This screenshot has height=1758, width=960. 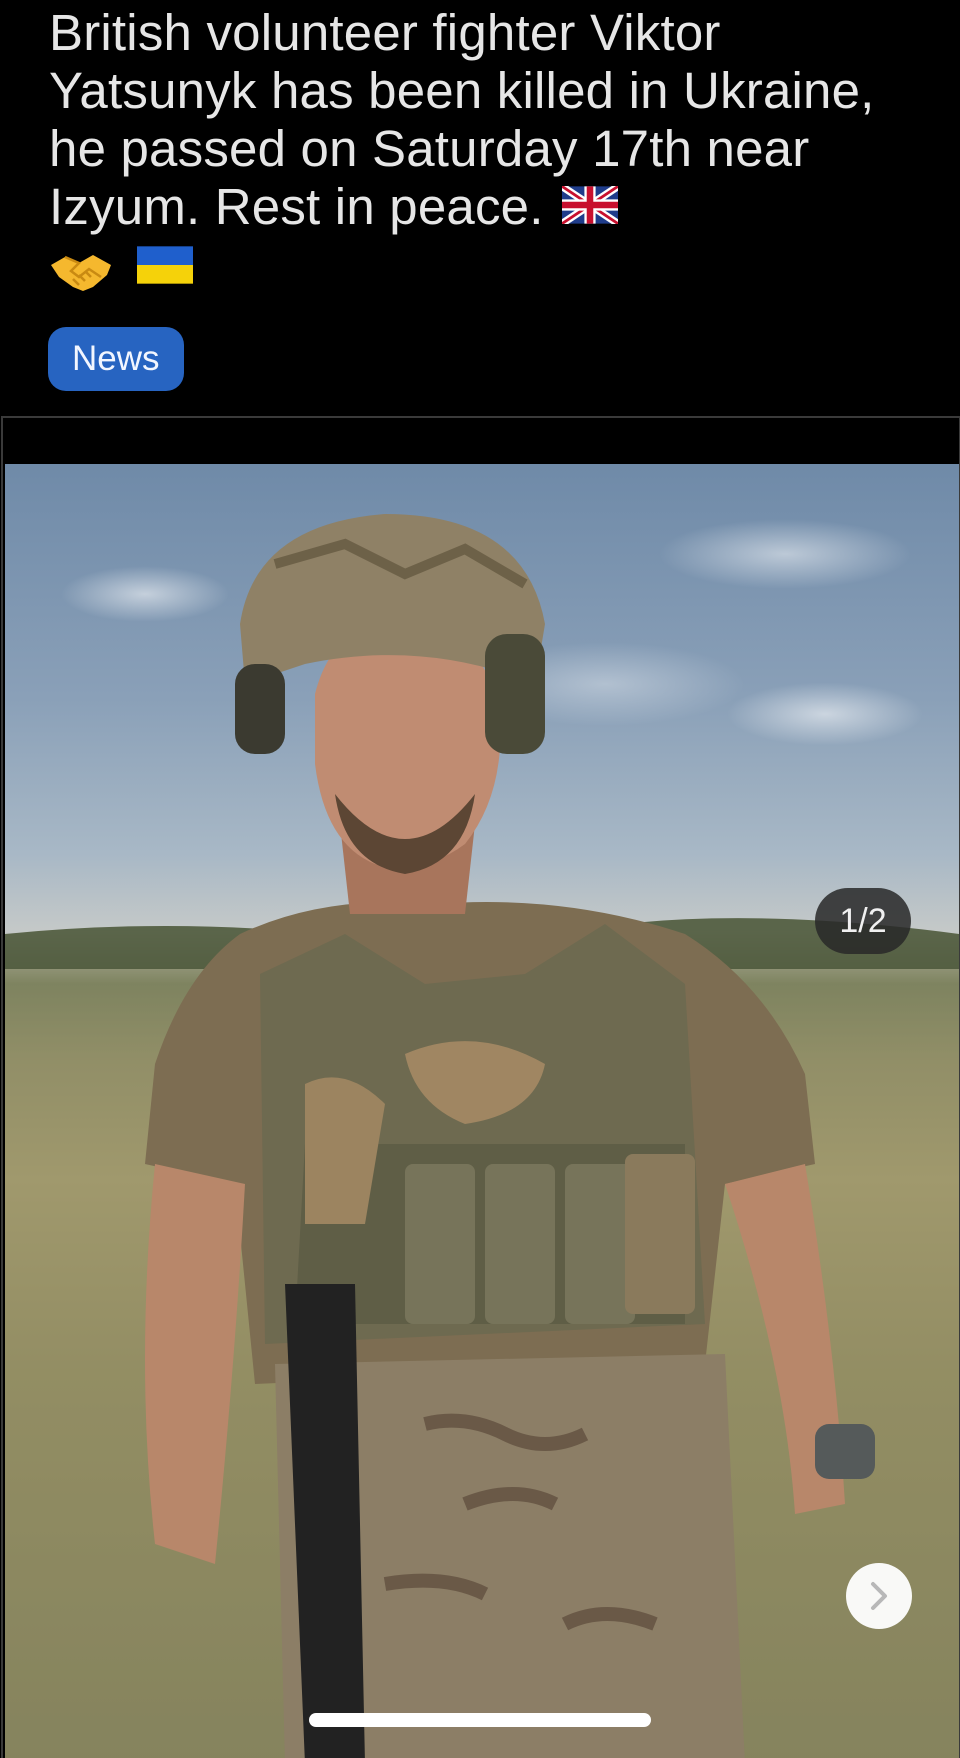 What do you see at coordinates (81, 272) in the screenshot?
I see `handshake-icon` at bounding box center [81, 272].